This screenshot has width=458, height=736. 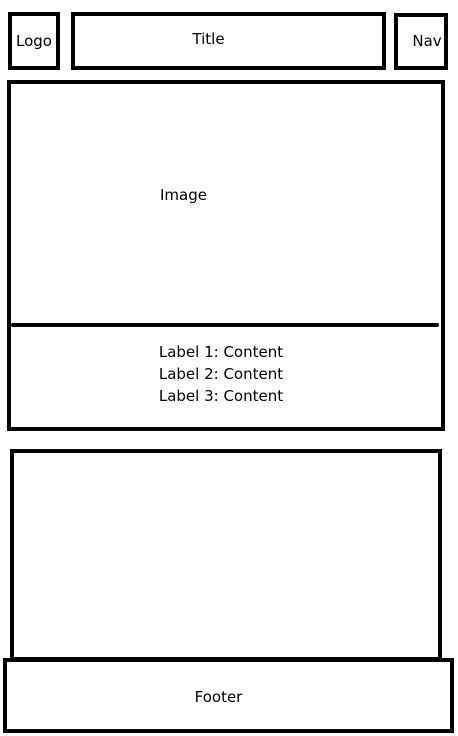 I want to click on nav-label: Nav, so click(x=427, y=41).